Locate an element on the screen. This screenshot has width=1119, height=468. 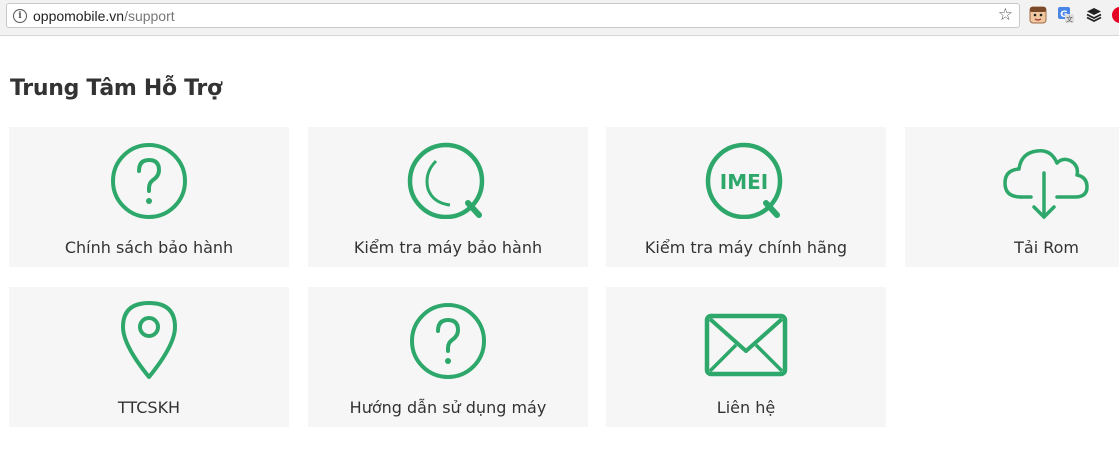
info-icon: i is located at coordinates (20, 16).